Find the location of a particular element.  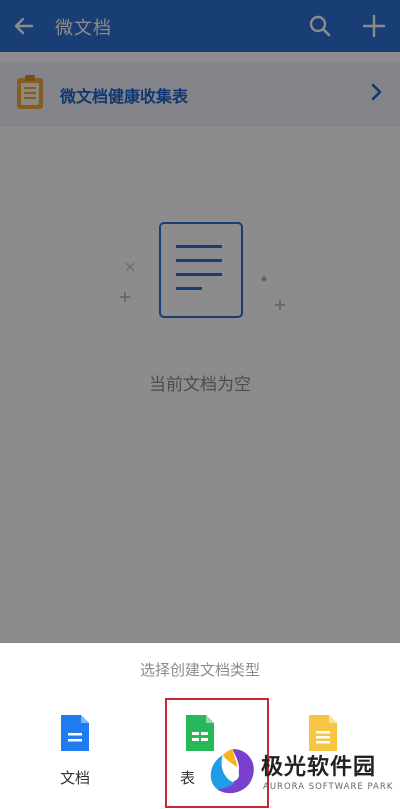

doc-file-icon is located at coordinates (75, 733).